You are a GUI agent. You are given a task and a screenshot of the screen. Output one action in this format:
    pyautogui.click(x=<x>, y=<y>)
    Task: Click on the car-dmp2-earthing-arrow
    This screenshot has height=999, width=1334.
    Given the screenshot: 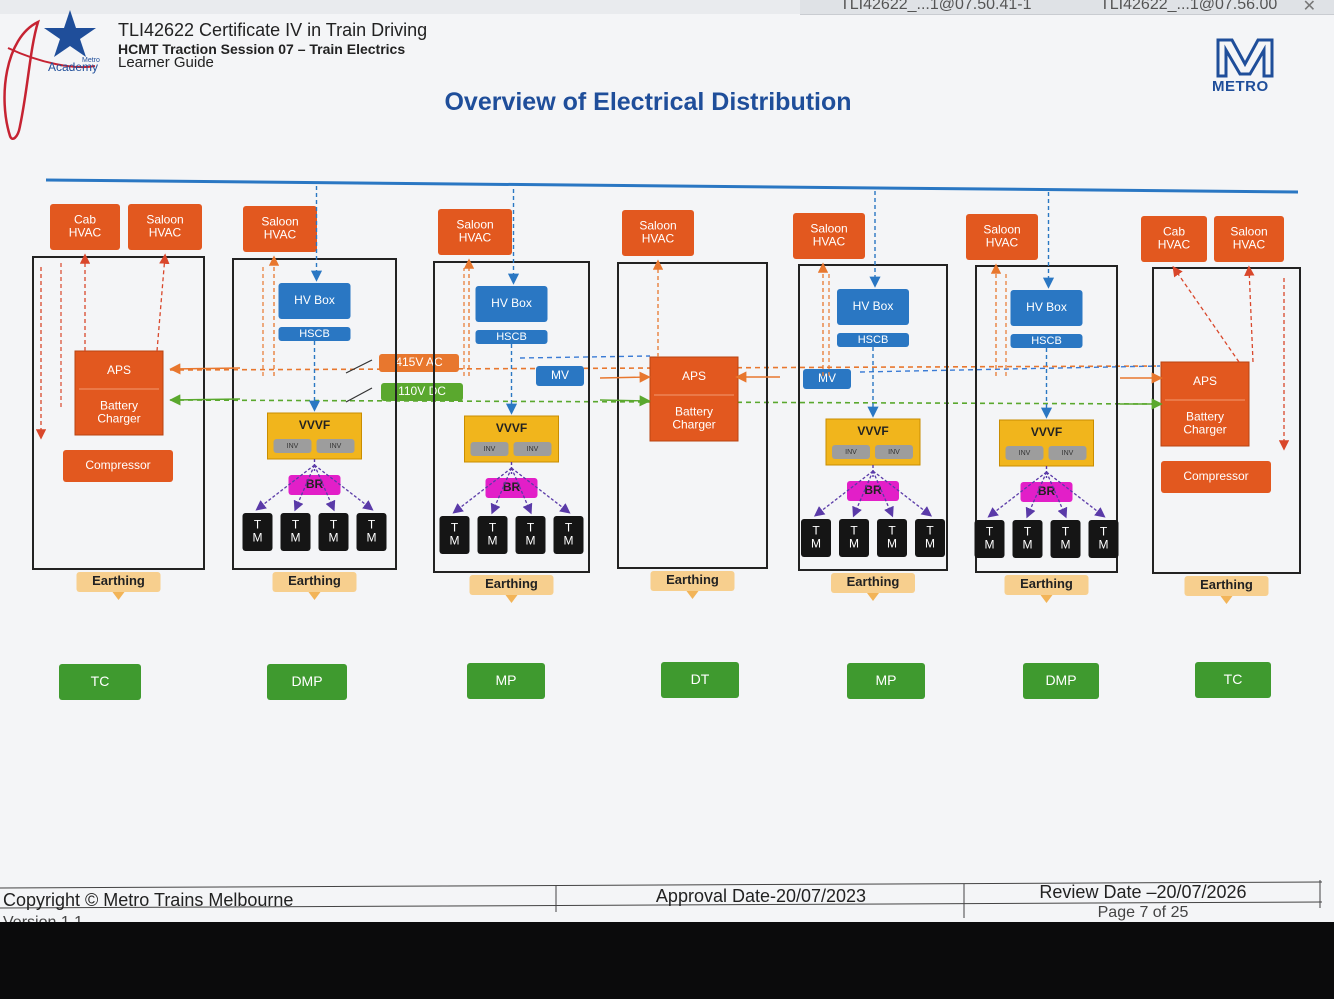 What is the action you would take?
    pyautogui.click(x=1046, y=599)
    